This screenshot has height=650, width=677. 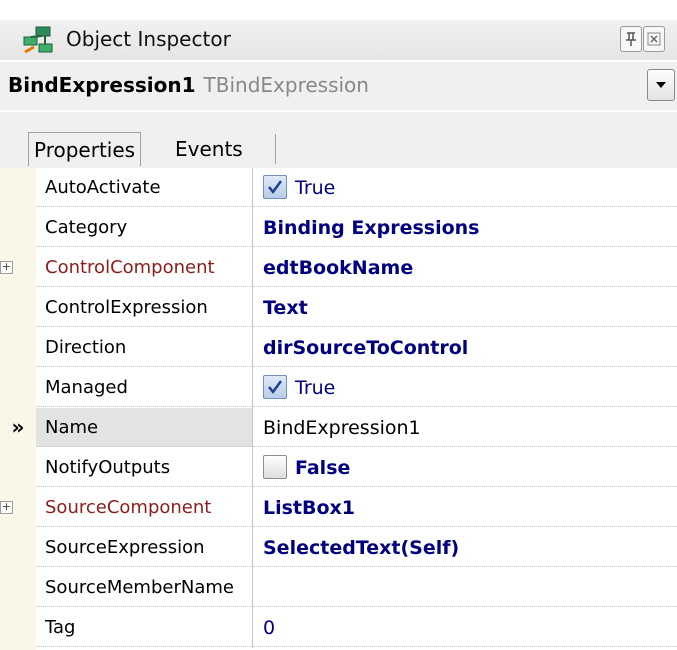 I want to click on property-name: NotifyOutputs, so click(x=144, y=467).